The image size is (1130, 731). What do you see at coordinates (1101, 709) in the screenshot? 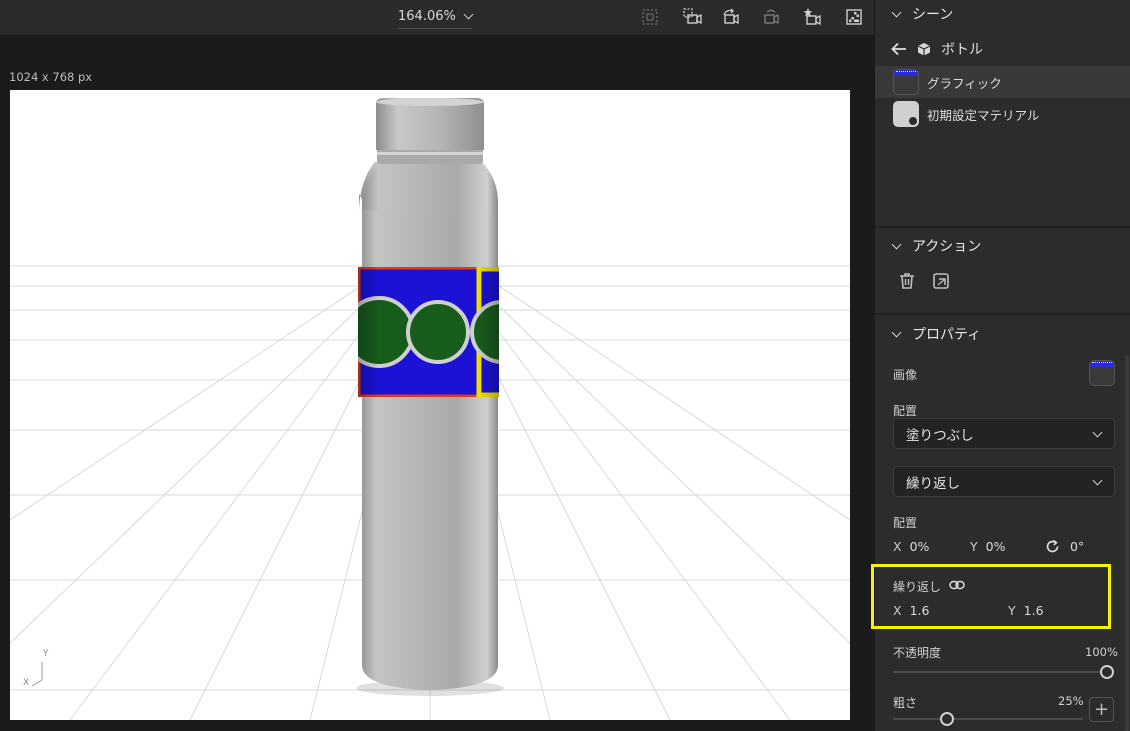
I see `add-button: +` at bounding box center [1101, 709].